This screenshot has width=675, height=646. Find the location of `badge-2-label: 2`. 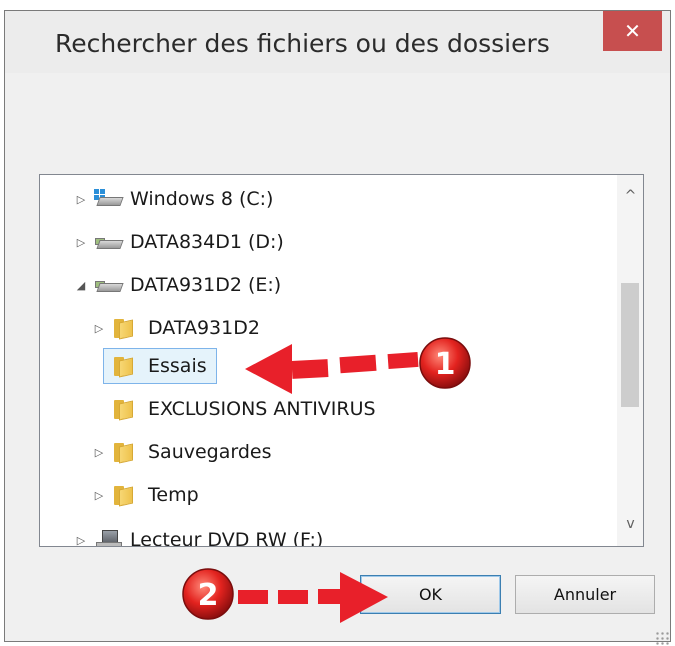

badge-2-label: 2 is located at coordinates (208, 595).